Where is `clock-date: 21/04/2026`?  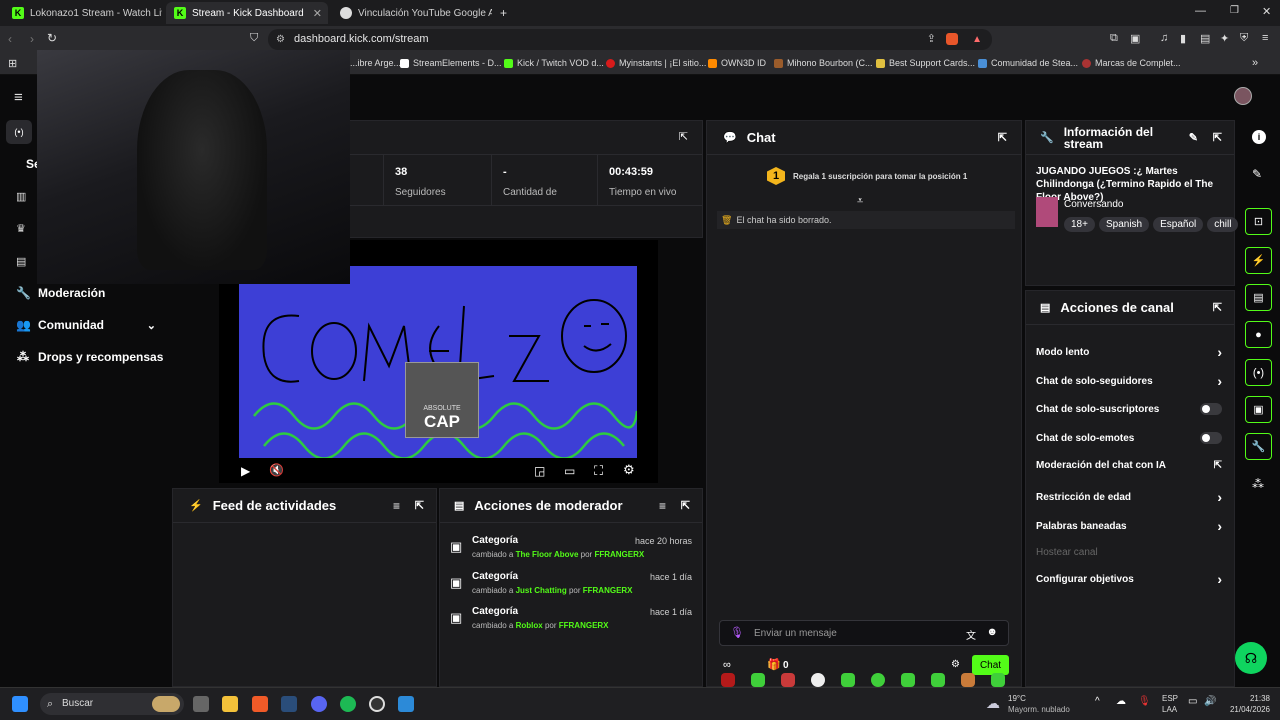
clock-date: 21/04/2026 is located at coordinates (1246, 709).